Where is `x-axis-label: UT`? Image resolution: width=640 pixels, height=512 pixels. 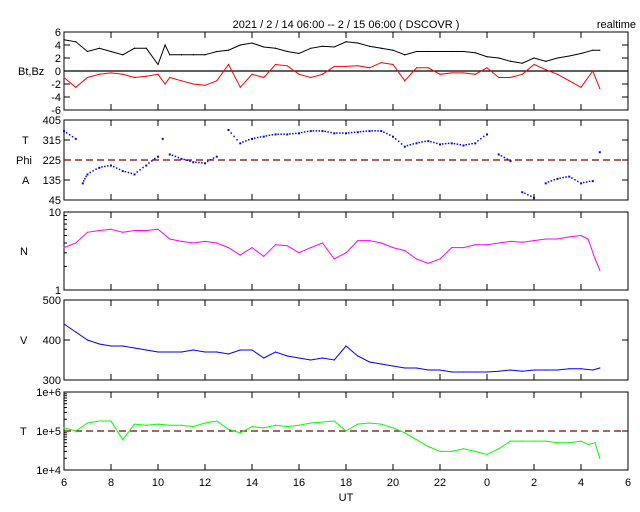 x-axis-label: UT is located at coordinates (346, 498).